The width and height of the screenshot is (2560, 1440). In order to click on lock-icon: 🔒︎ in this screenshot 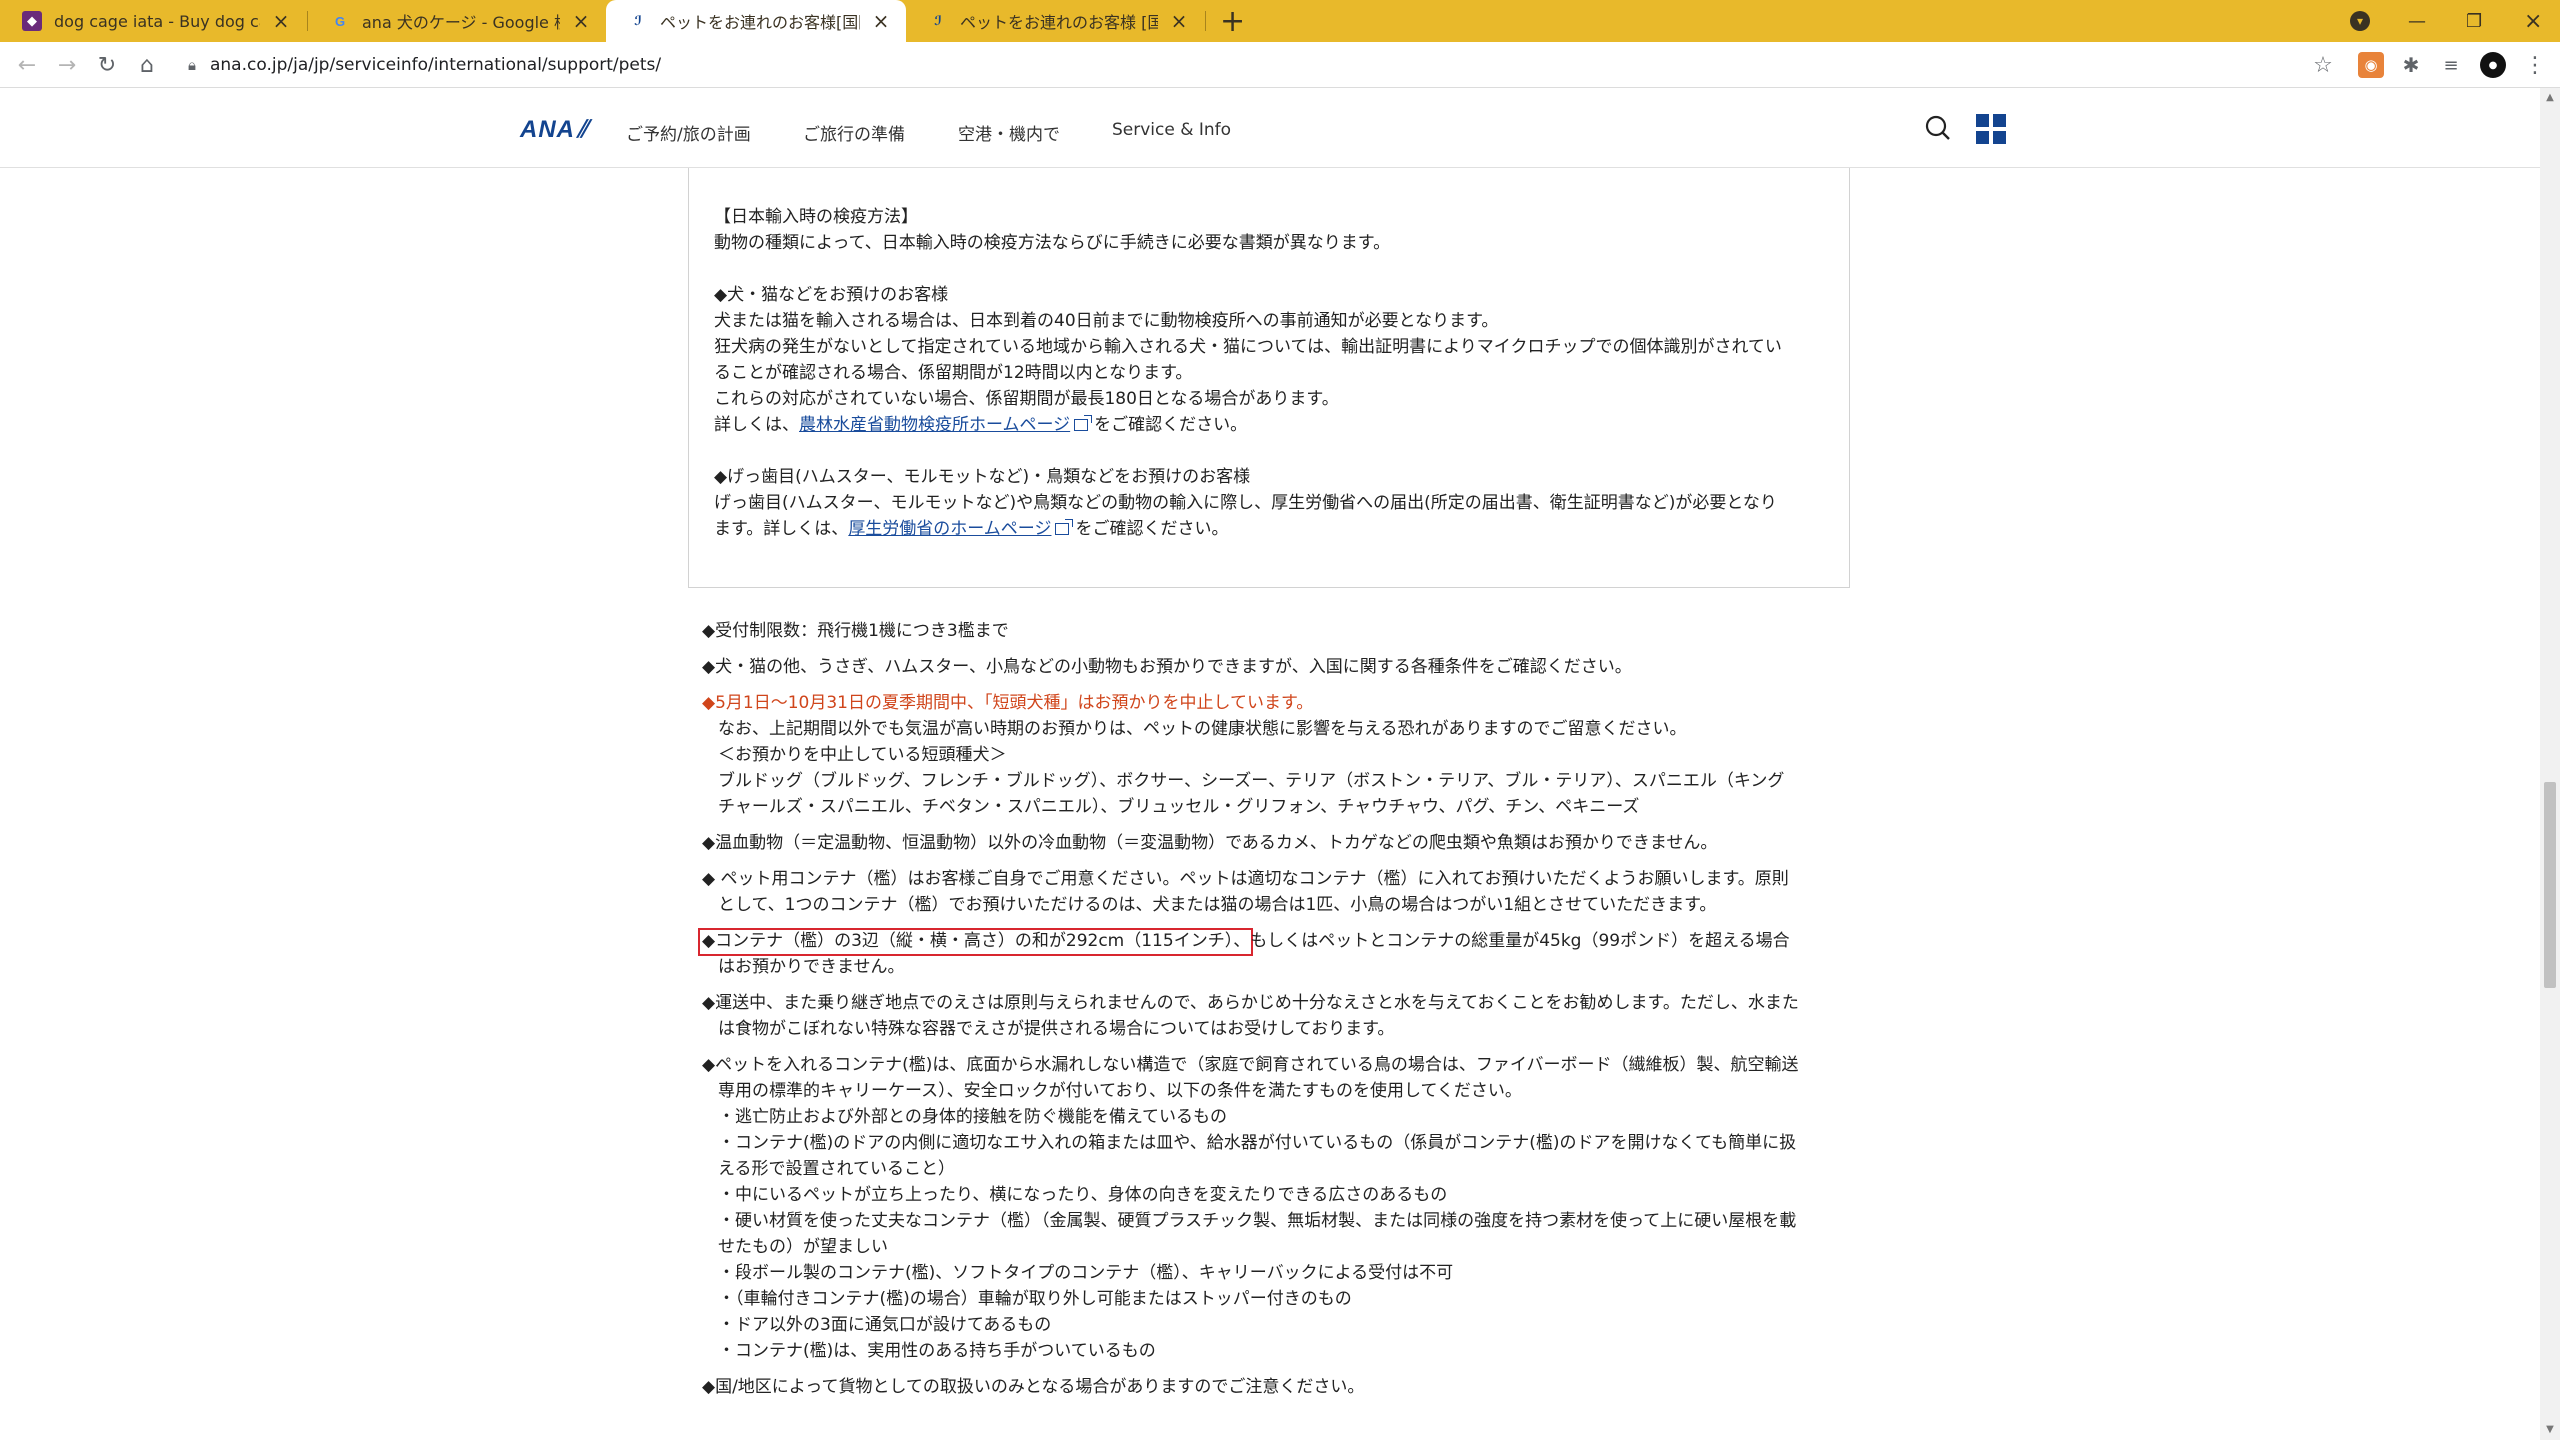, I will do `click(192, 65)`.